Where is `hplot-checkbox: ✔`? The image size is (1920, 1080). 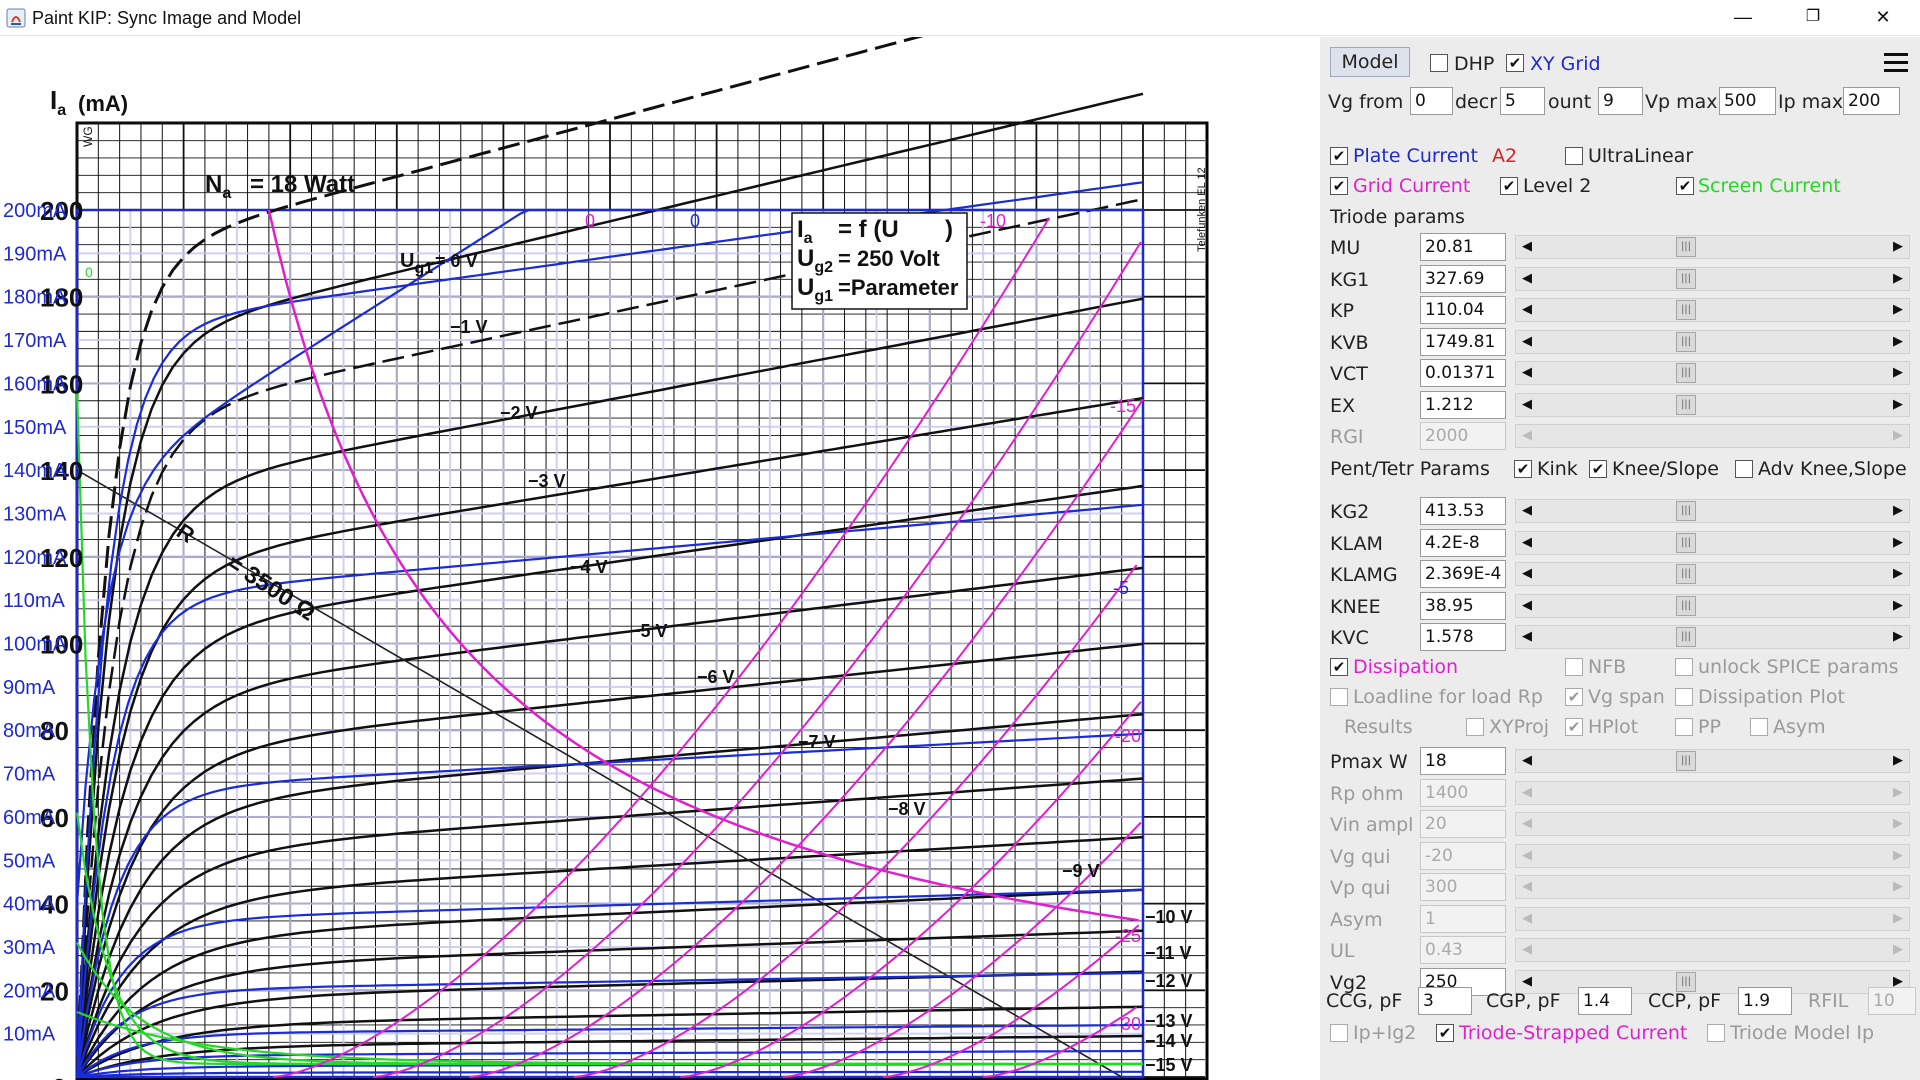
hplot-checkbox: ✔ is located at coordinates (1574, 727).